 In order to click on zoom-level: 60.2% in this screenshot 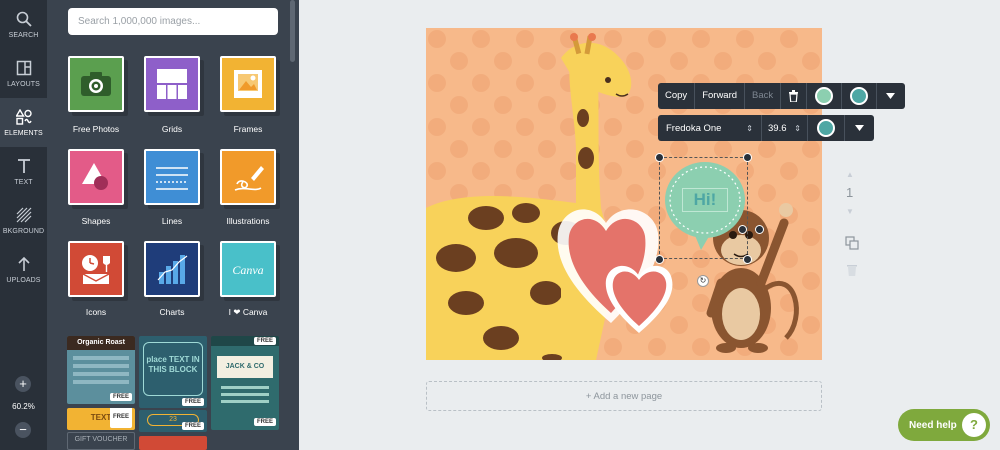, I will do `click(23, 406)`.